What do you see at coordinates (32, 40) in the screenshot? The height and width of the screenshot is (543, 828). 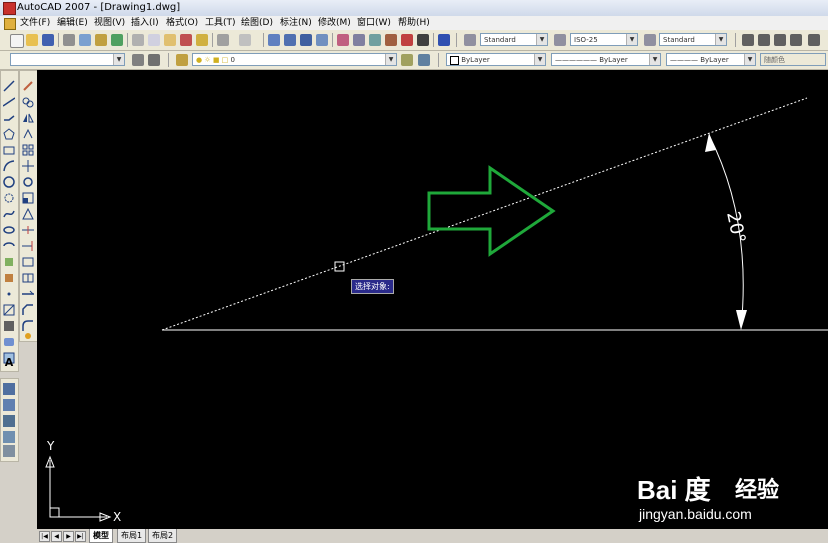 I see `open-file-icon` at bounding box center [32, 40].